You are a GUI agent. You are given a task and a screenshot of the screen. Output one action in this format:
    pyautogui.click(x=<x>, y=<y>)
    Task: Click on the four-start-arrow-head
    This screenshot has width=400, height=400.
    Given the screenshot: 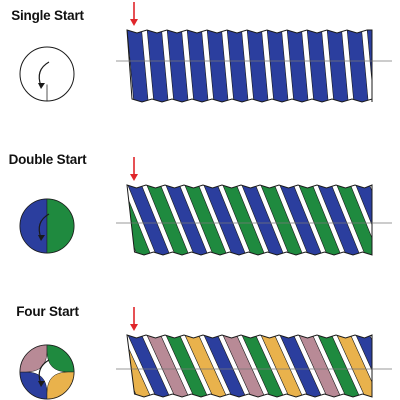 What is the action you would take?
    pyautogui.click(x=134, y=327)
    